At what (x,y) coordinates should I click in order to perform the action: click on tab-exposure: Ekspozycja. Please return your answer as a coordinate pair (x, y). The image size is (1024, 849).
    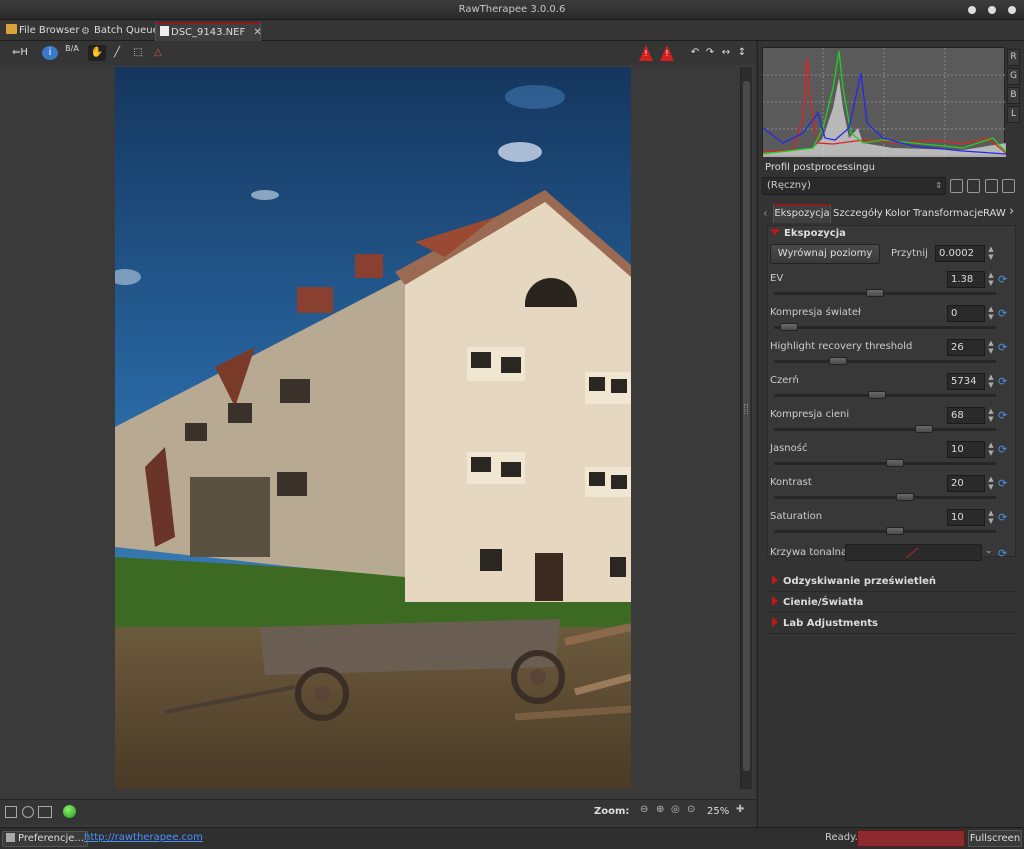
    Looking at the image, I should click on (802, 213).